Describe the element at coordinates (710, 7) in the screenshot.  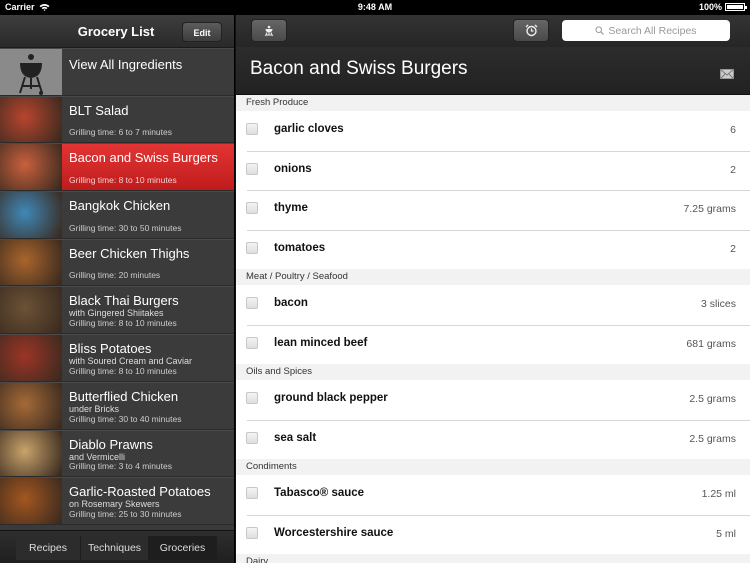
I see `battery-percent: 100%` at that location.